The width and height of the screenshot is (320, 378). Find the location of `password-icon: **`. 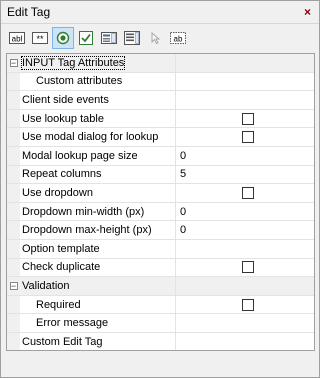

password-icon: ** is located at coordinates (40, 38).